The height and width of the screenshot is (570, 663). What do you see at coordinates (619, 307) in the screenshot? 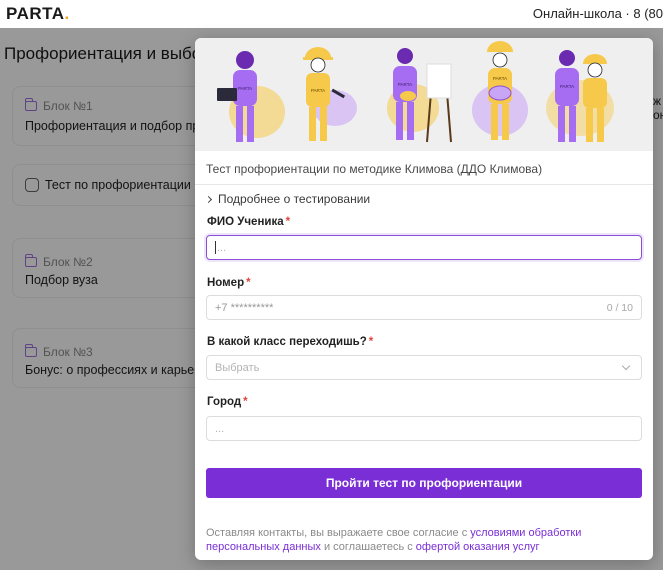
I see `phone-char-counter: 0 / 10` at bounding box center [619, 307].